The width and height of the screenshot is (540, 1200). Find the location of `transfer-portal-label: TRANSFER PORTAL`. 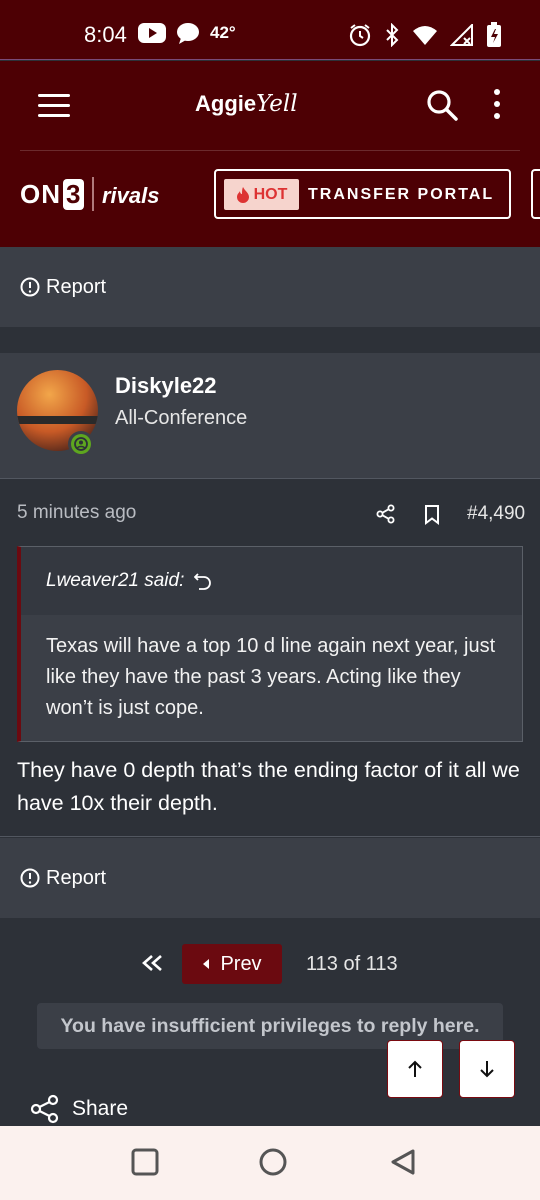

transfer-portal-label: TRANSFER PORTAL is located at coordinates (401, 194).